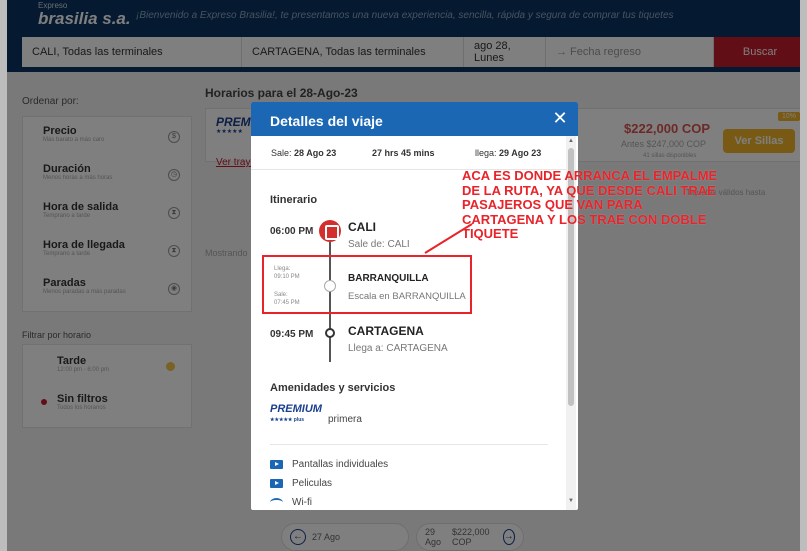  What do you see at coordinates (296, 409) in the screenshot?
I see `premium-logo-text: PREMIUM` at bounding box center [296, 409].